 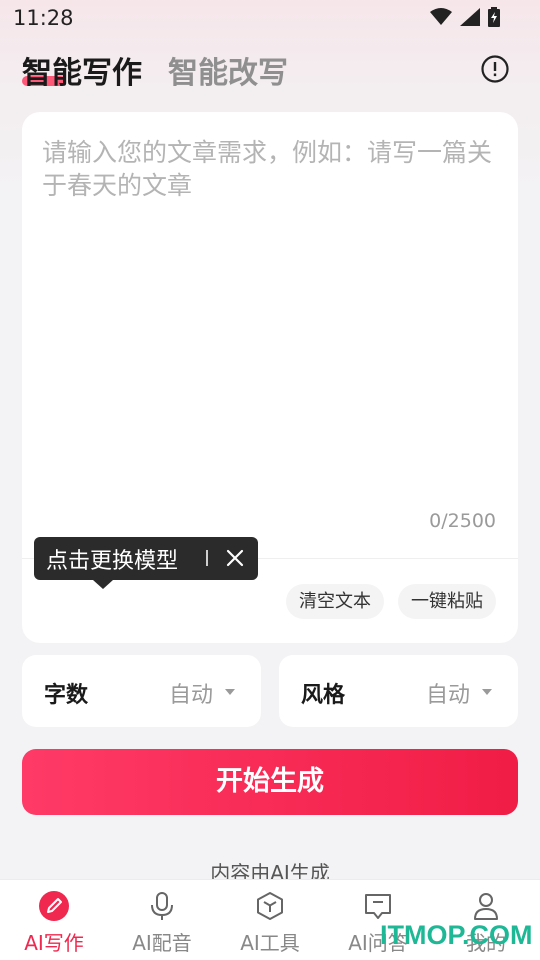 What do you see at coordinates (494, 17) in the screenshot?
I see `battery-icon` at bounding box center [494, 17].